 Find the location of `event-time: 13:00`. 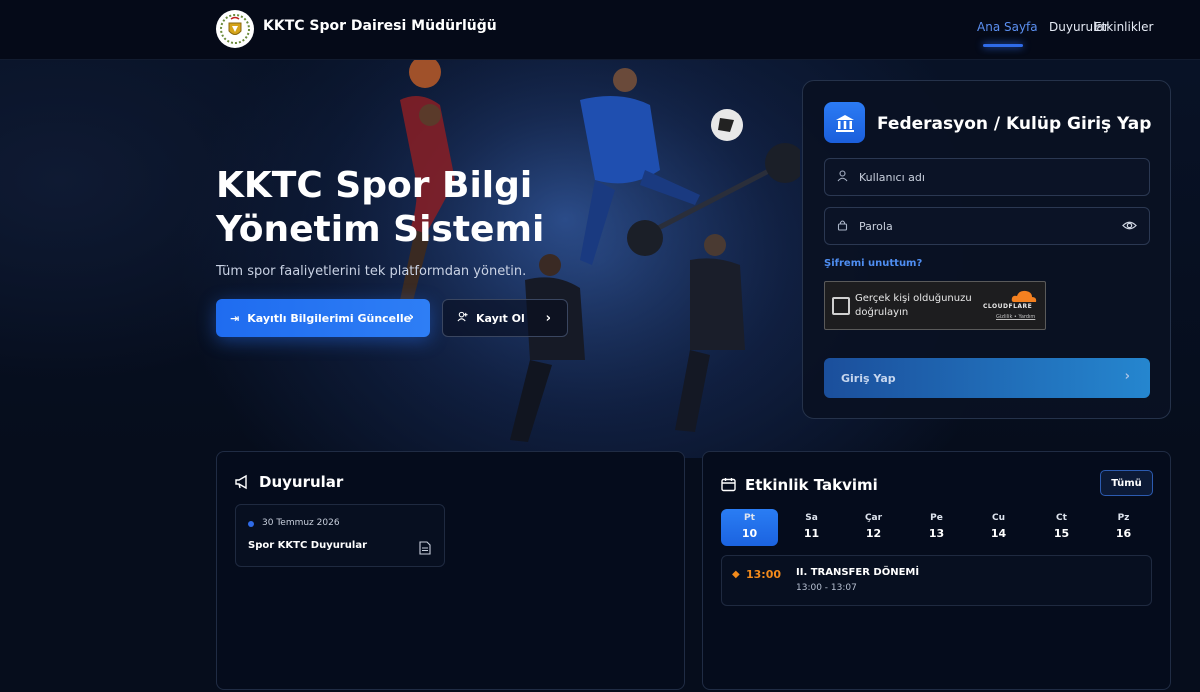

event-time: 13:00 is located at coordinates (764, 574).